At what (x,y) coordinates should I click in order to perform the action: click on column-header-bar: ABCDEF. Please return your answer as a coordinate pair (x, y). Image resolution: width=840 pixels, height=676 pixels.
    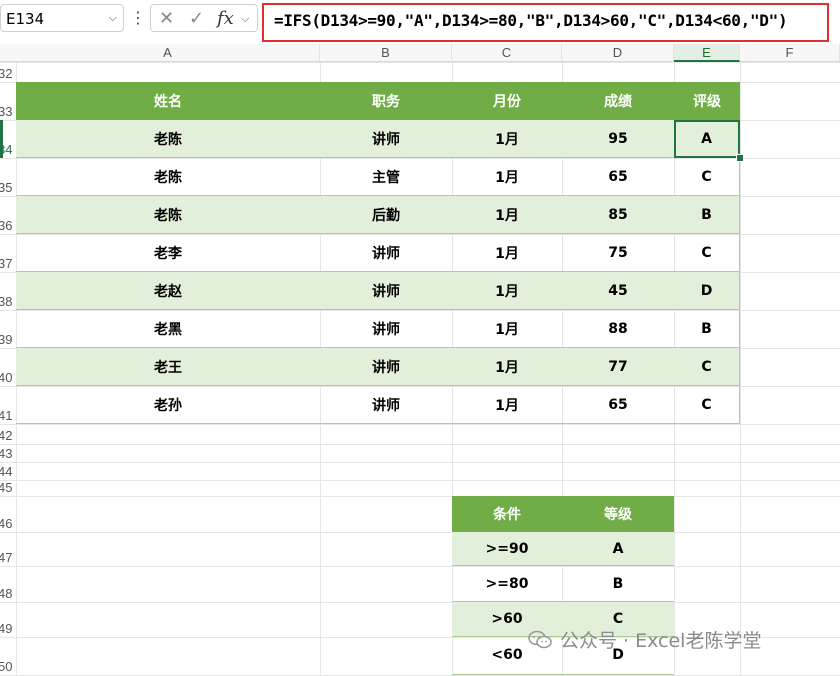
    Looking at the image, I should click on (420, 53).